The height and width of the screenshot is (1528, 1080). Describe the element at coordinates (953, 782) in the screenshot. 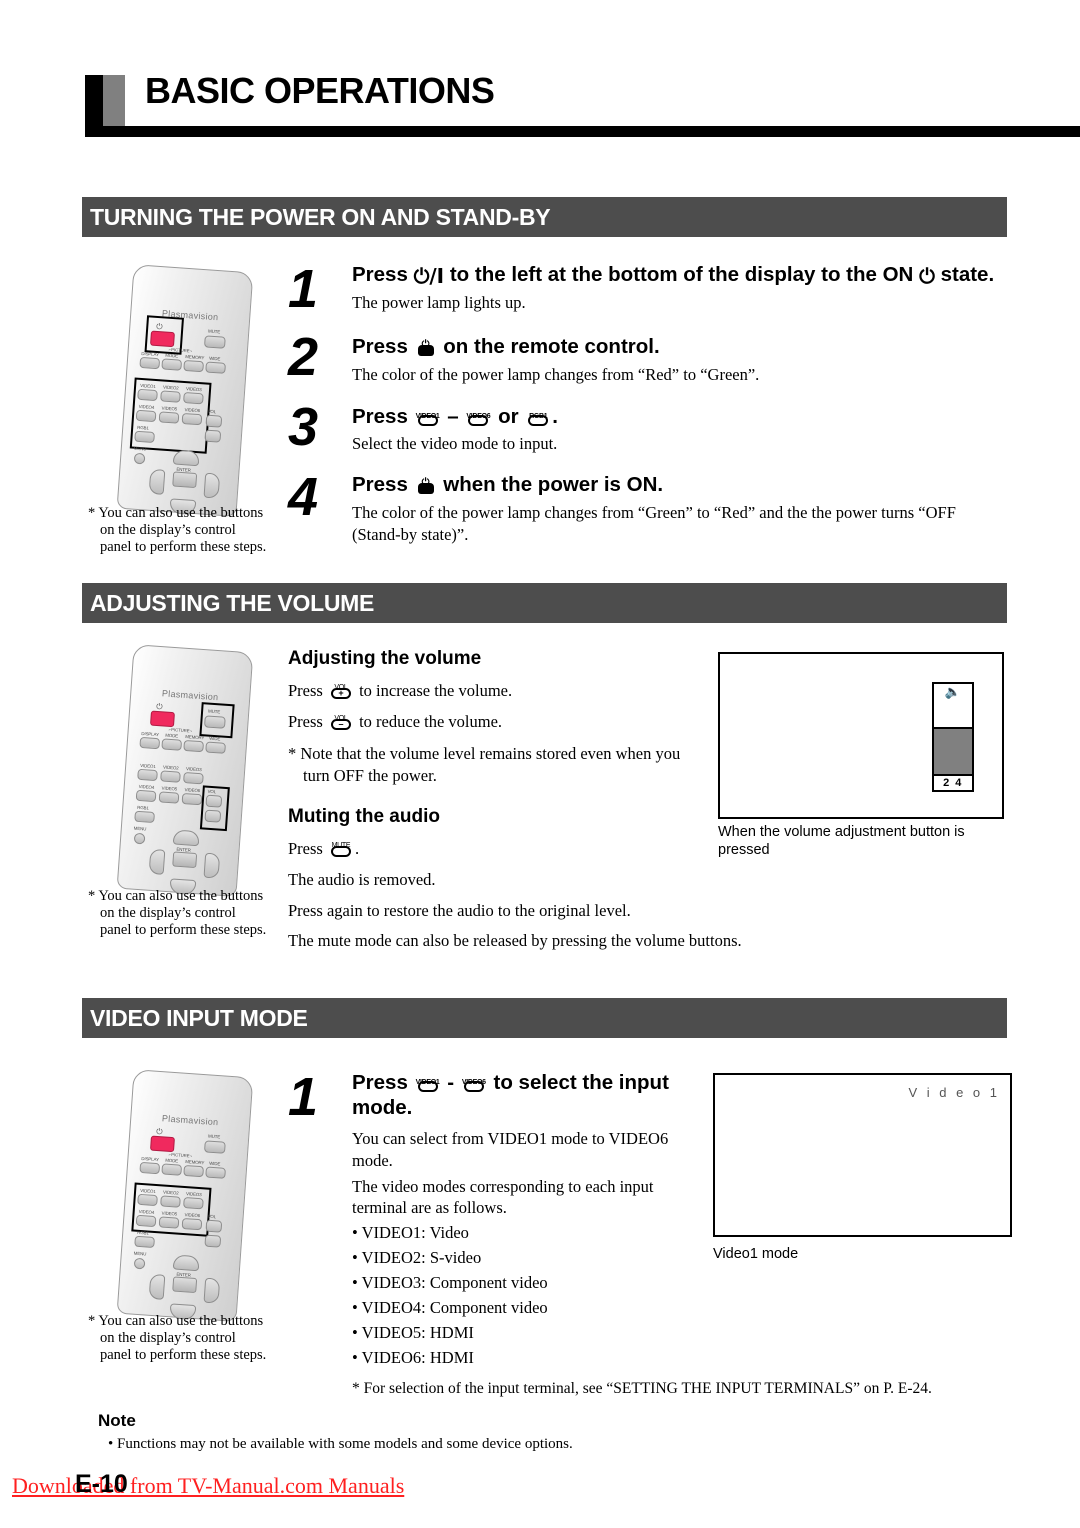

I see `volume-value: 2 4` at that location.